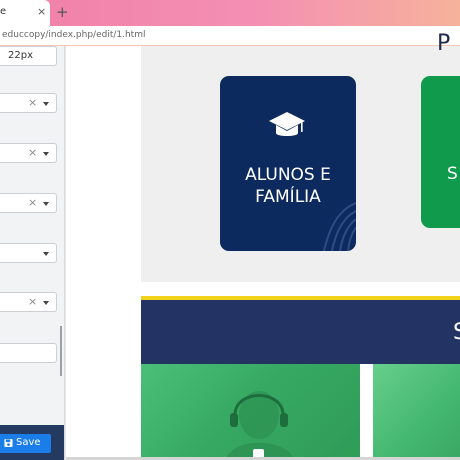 This screenshot has width=460, height=460. I want to click on close-icon: ×, so click(41, 12).